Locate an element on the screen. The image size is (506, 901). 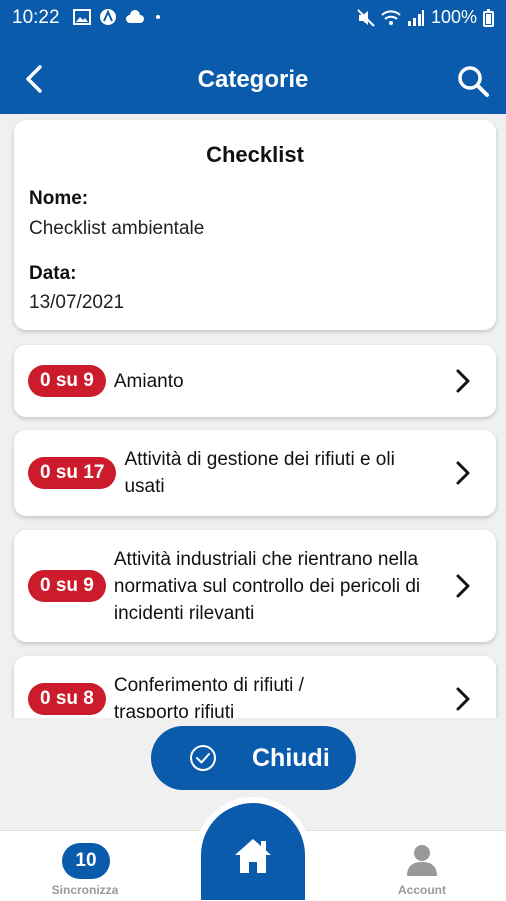
progress-badge: 0 su 17 is located at coordinates (72, 473).